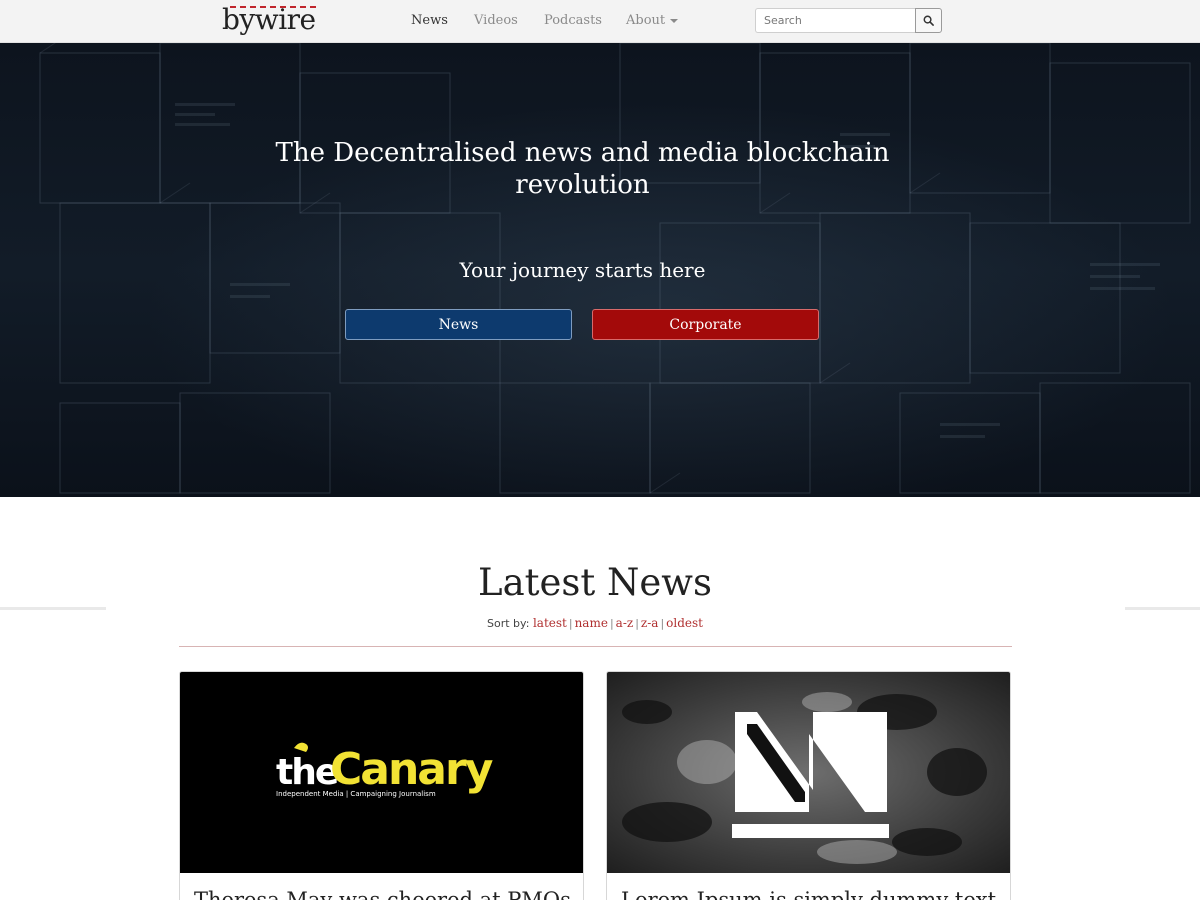  I want to click on sort-bar: Sort by: latest | name | a-z | z-a | oldest, so click(595, 623).